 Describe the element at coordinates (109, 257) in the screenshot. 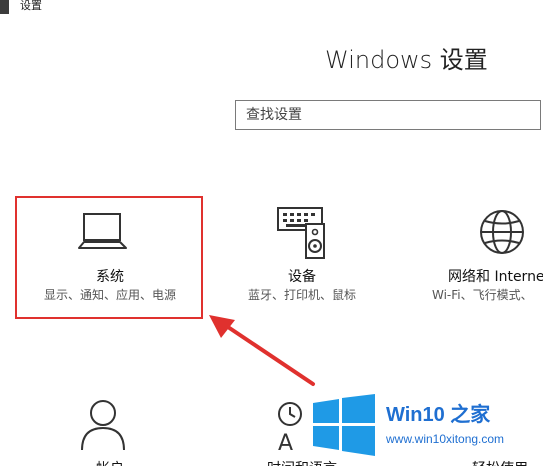

I see `highlight-box` at that location.